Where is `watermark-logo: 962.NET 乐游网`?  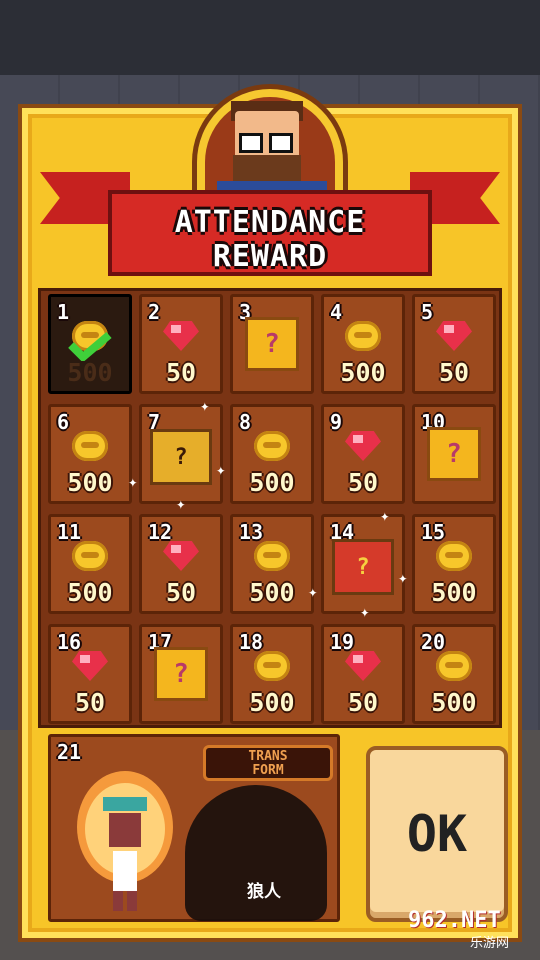 watermark-logo: 962.NET 乐游网 is located at coordinates (467, 932).